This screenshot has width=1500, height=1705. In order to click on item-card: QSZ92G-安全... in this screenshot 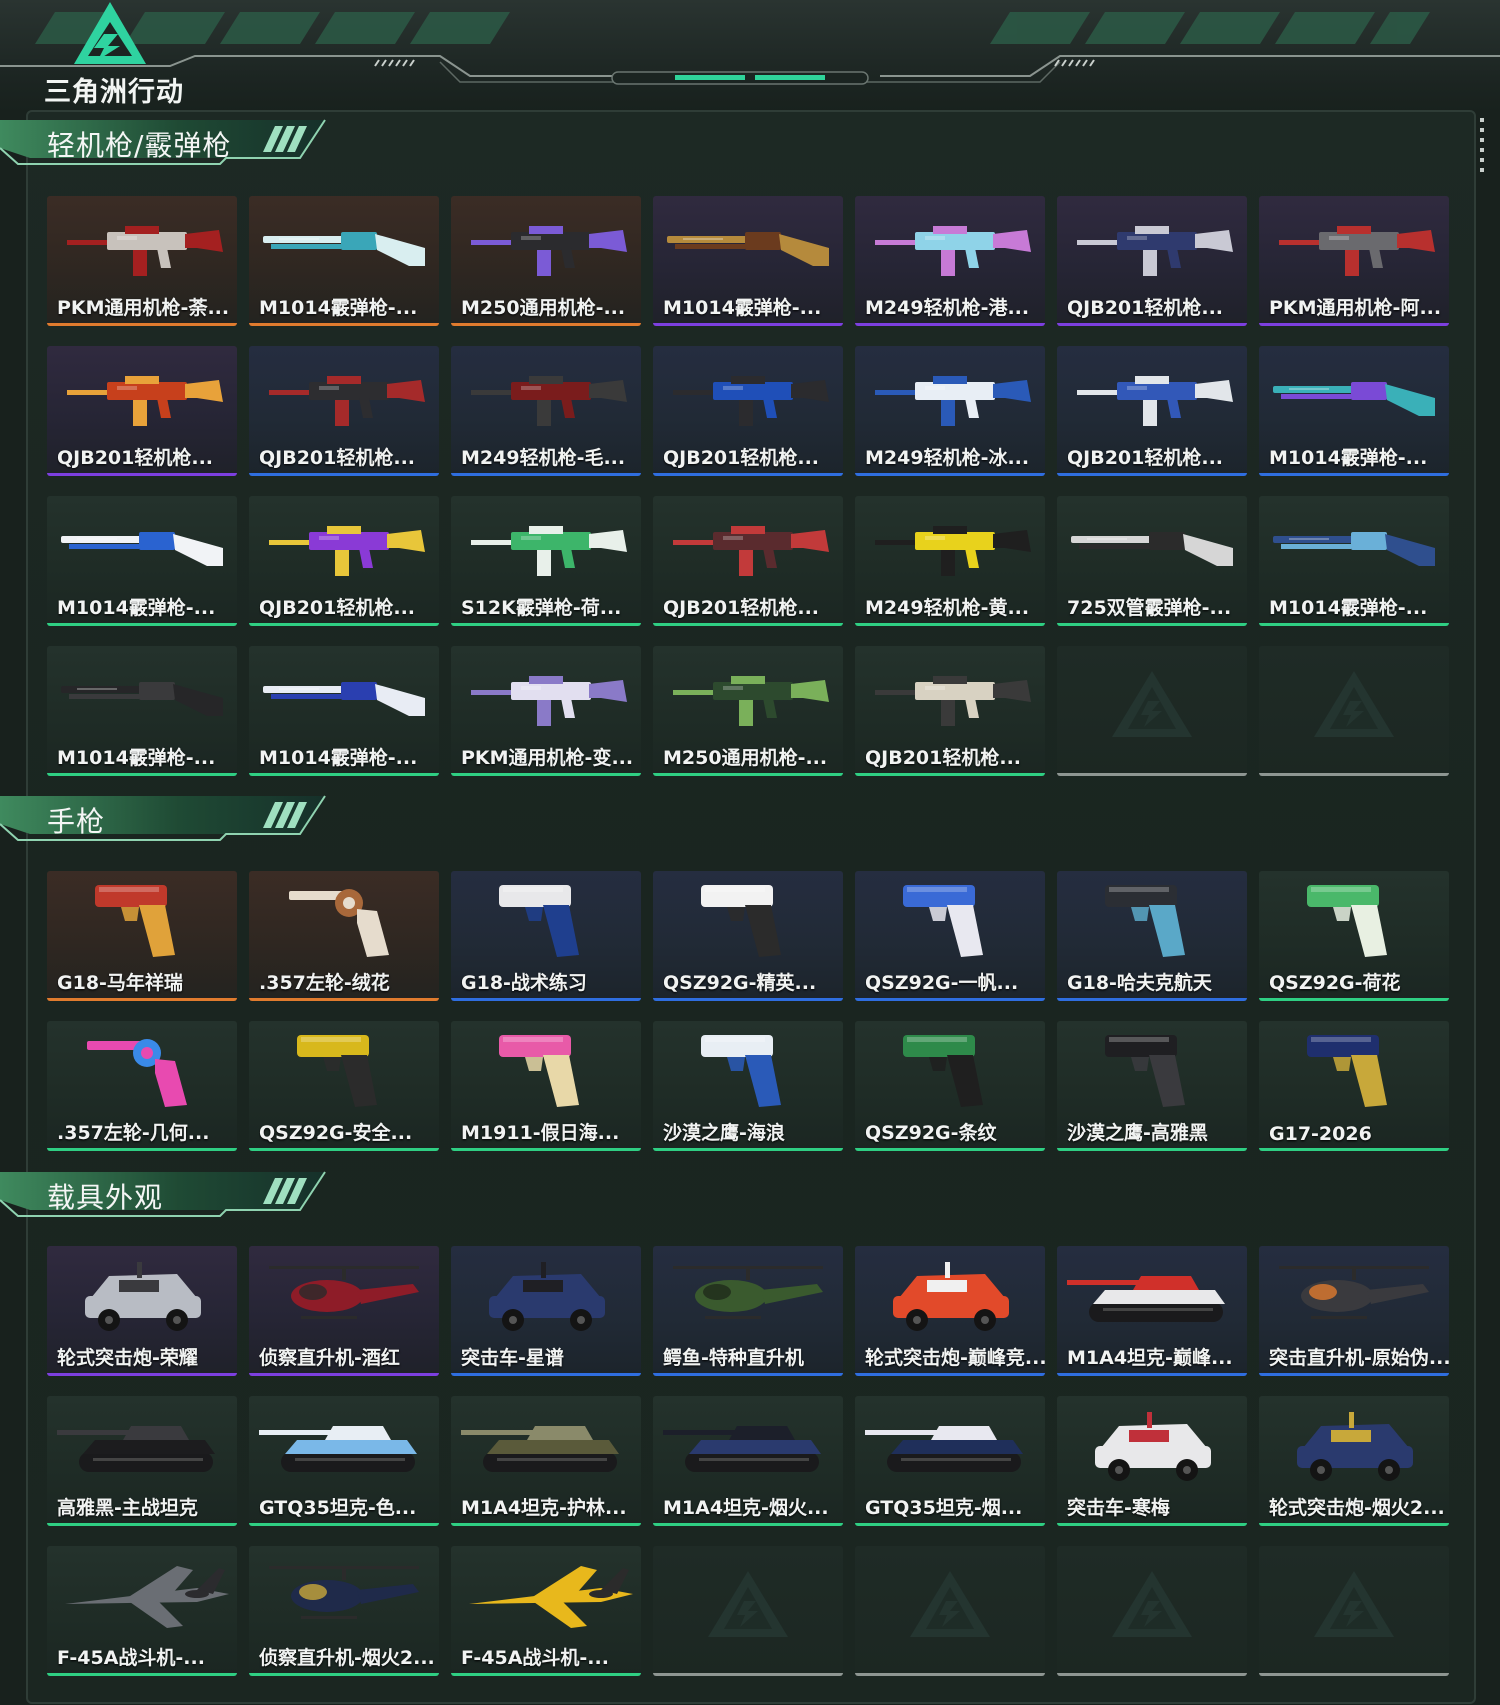, I will do `click(344, 1086)`.